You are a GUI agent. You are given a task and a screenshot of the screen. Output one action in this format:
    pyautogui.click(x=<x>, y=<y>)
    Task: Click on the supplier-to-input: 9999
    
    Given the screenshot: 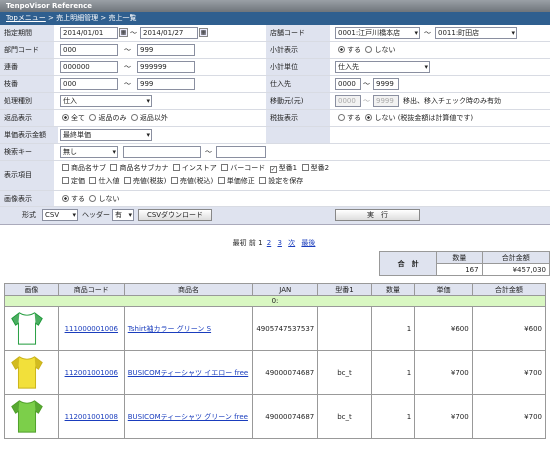 What is the action you would take?
    pyautogui.click(x=386, y=84)
    